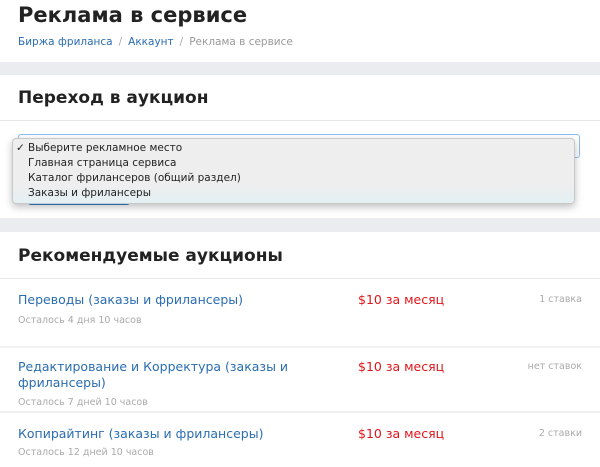  What do you see at coordinates (241, 42) in the screenshot?
I see `breadcrumb-current: Реклама в сервисе` at bounding box center [241, 42].